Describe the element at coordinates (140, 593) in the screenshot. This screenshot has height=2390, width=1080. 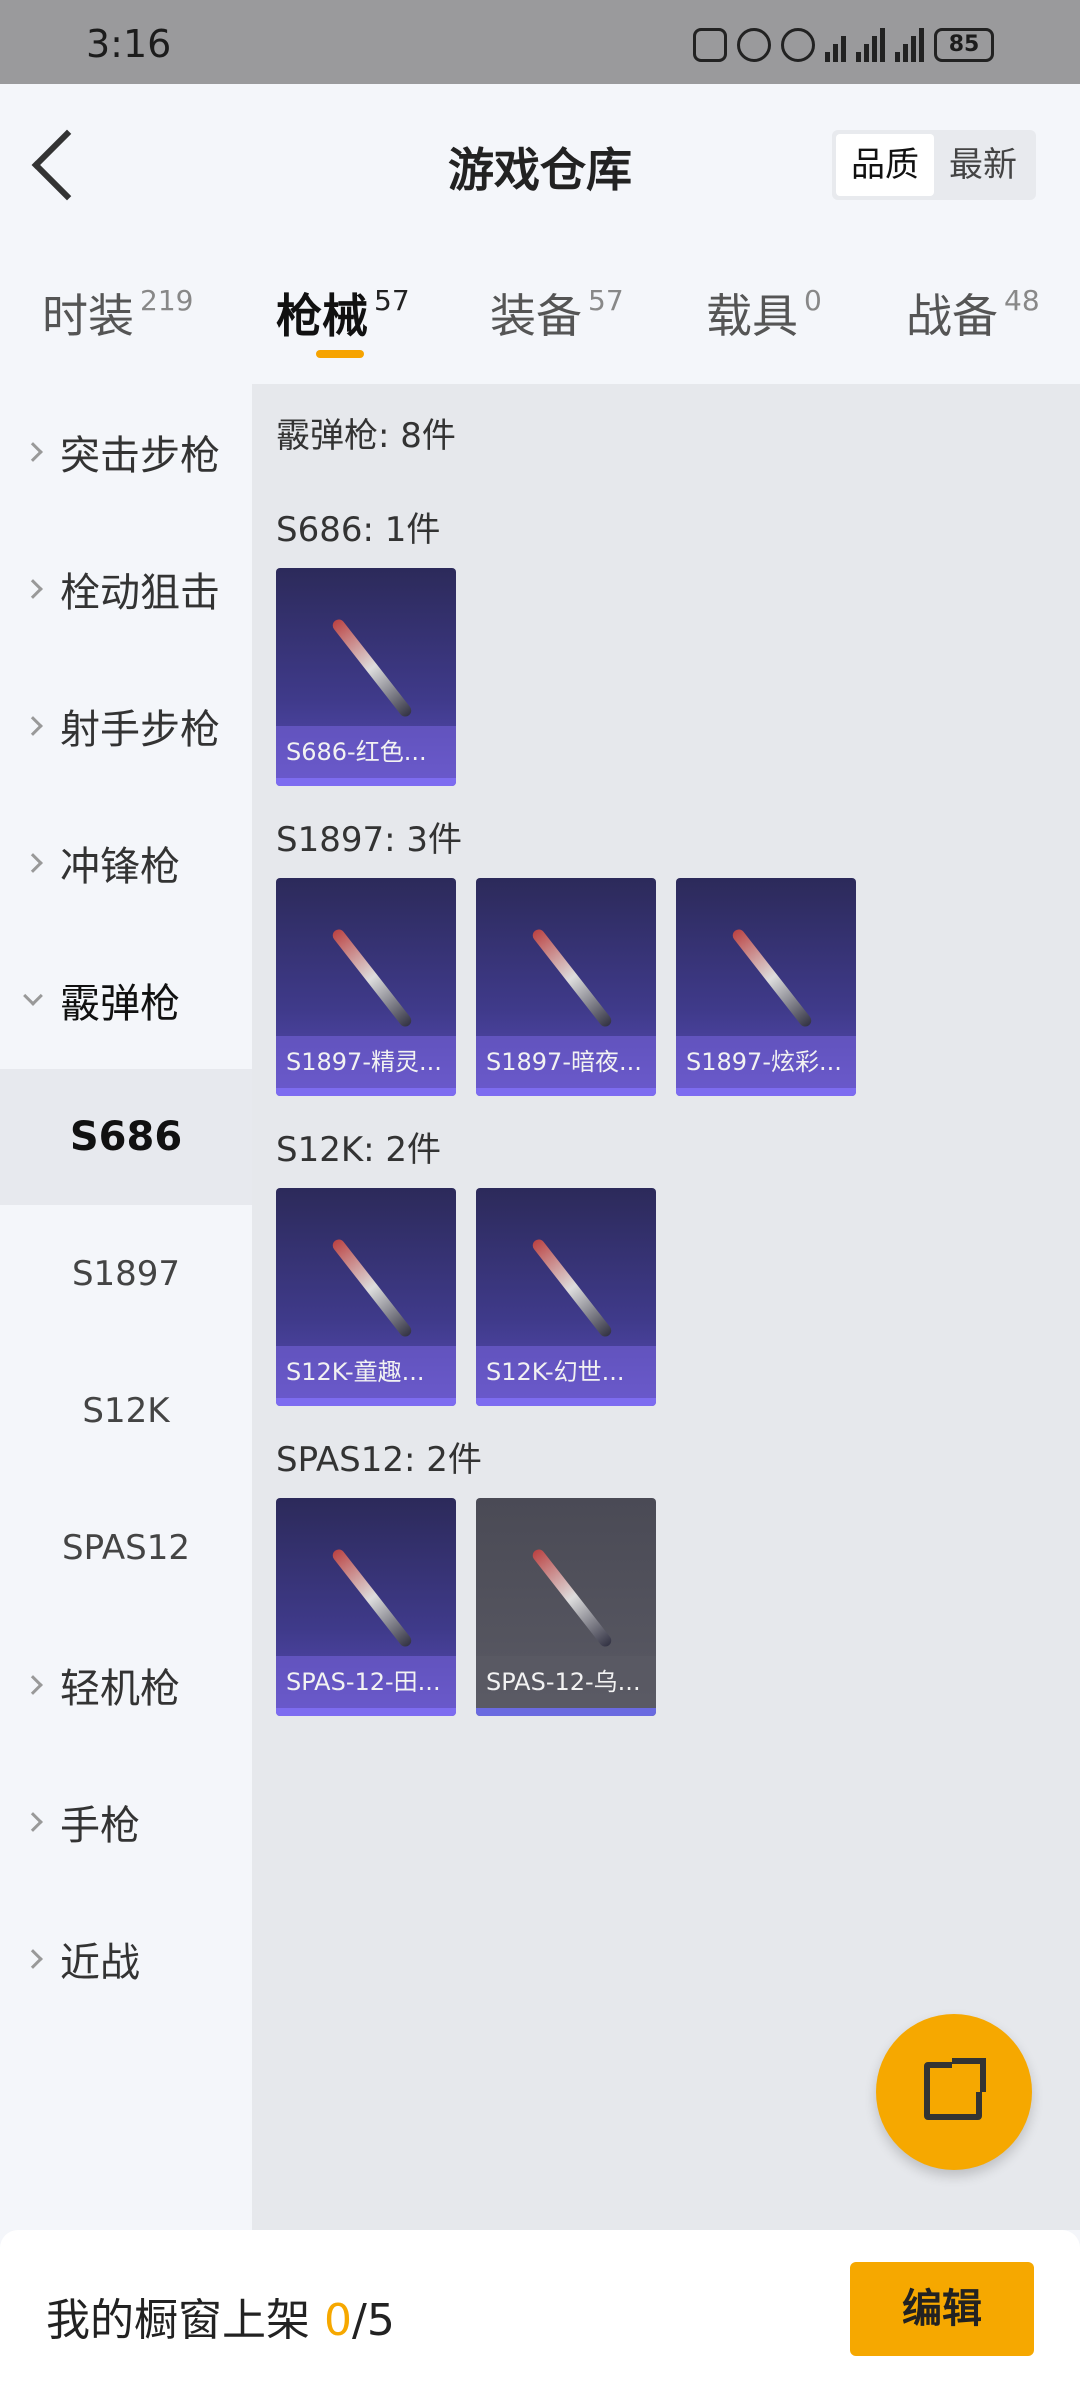
I see `sidebar-item-label: 栓动狙击` at that location.